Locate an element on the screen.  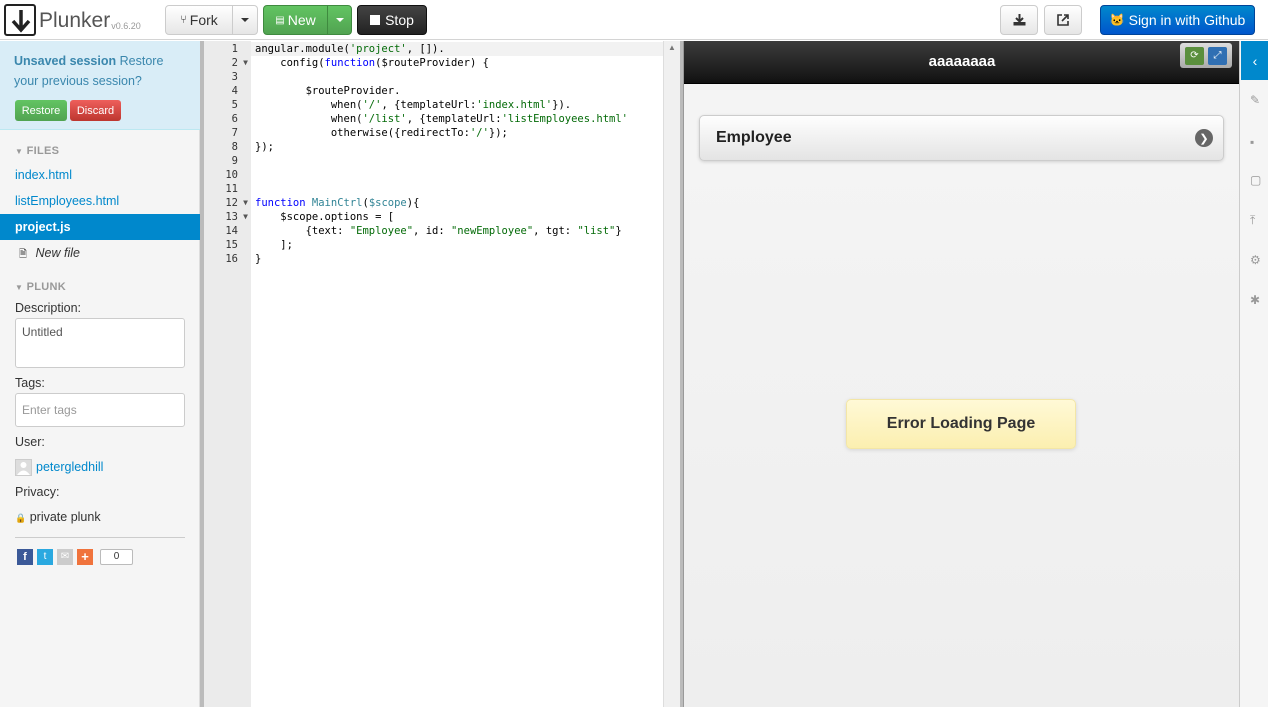
code-line: ]; is located at coordinates (274, 245).